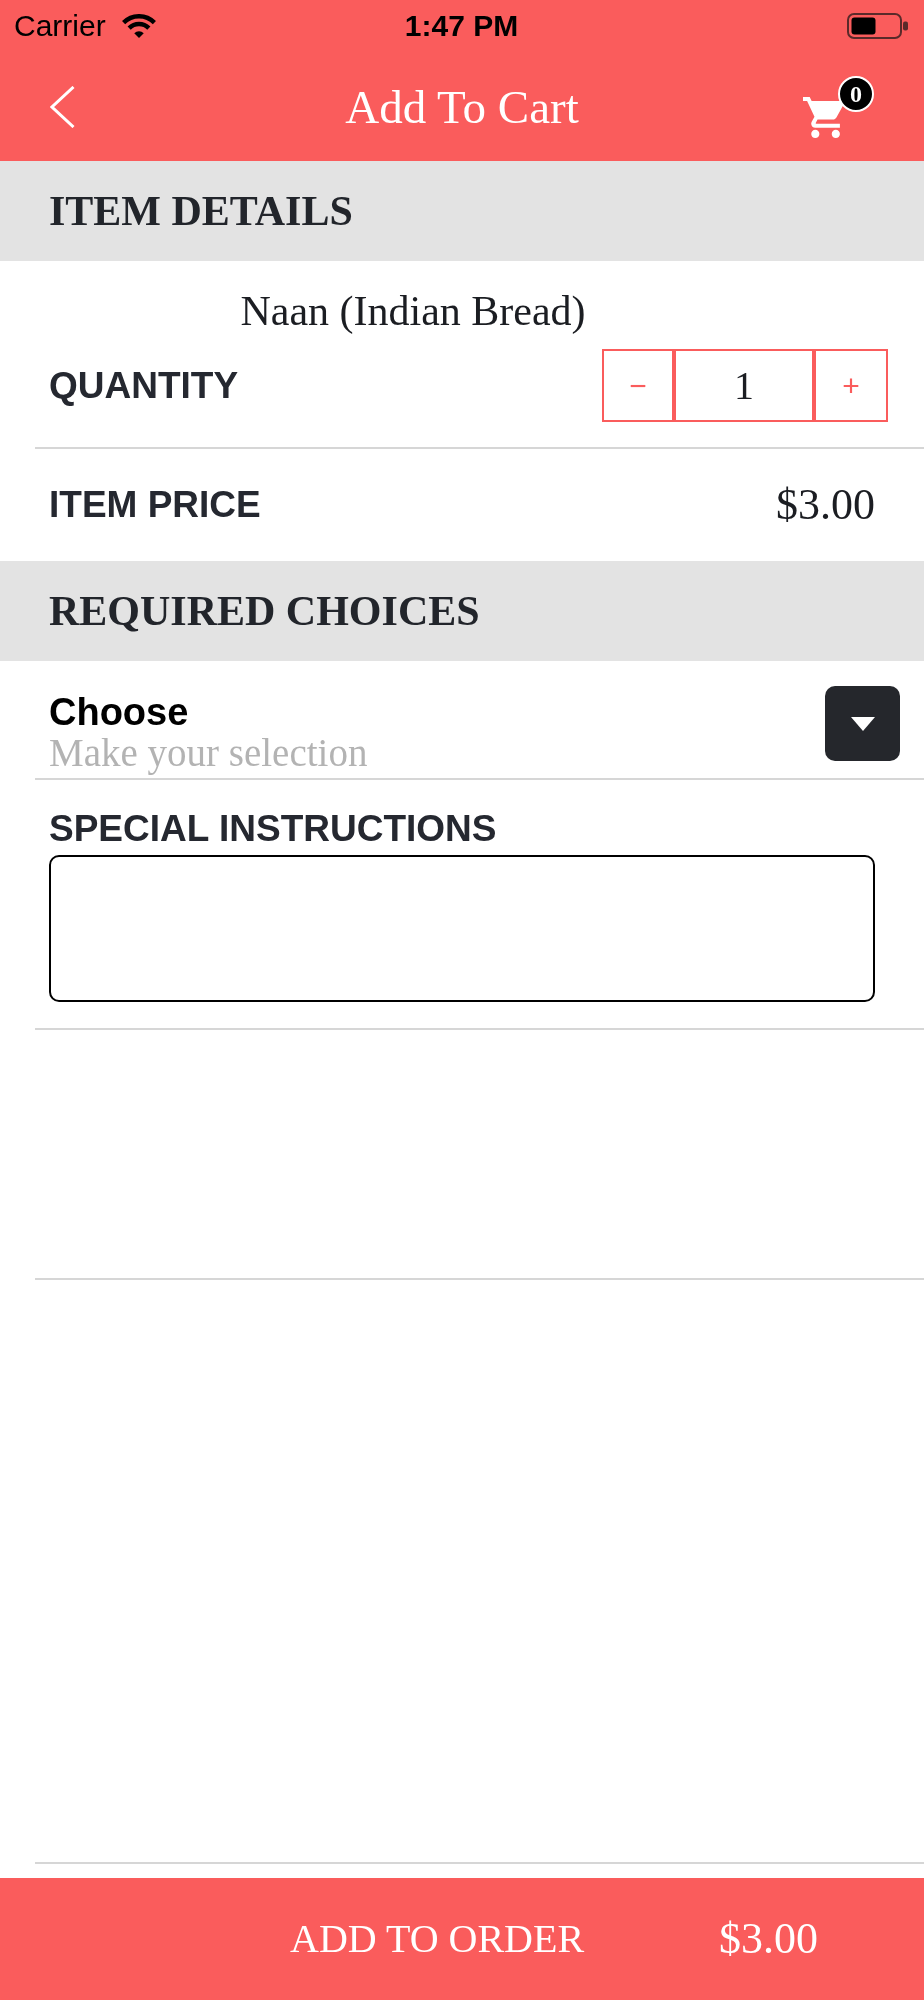 This screenshot has height=2000, width=924. What do you see at coordinates (851, 385) in the screenshot?
I see `increment-button: +` at bounding box center [851, 385].